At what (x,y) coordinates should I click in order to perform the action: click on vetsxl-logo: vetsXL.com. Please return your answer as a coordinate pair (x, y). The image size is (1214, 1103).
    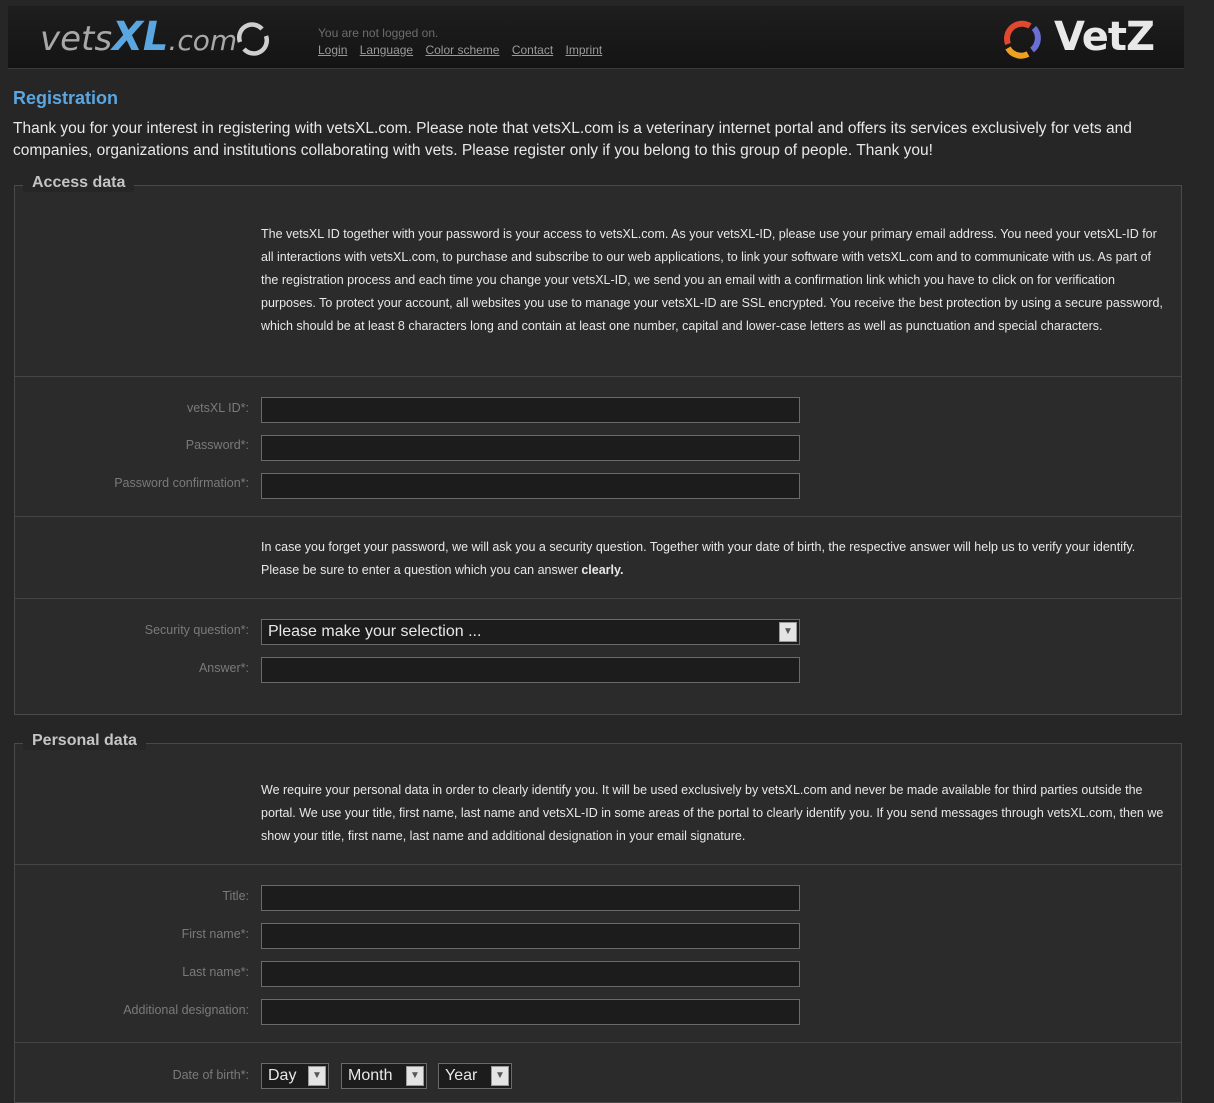
    Looking at the image, I should click on (138, 37).